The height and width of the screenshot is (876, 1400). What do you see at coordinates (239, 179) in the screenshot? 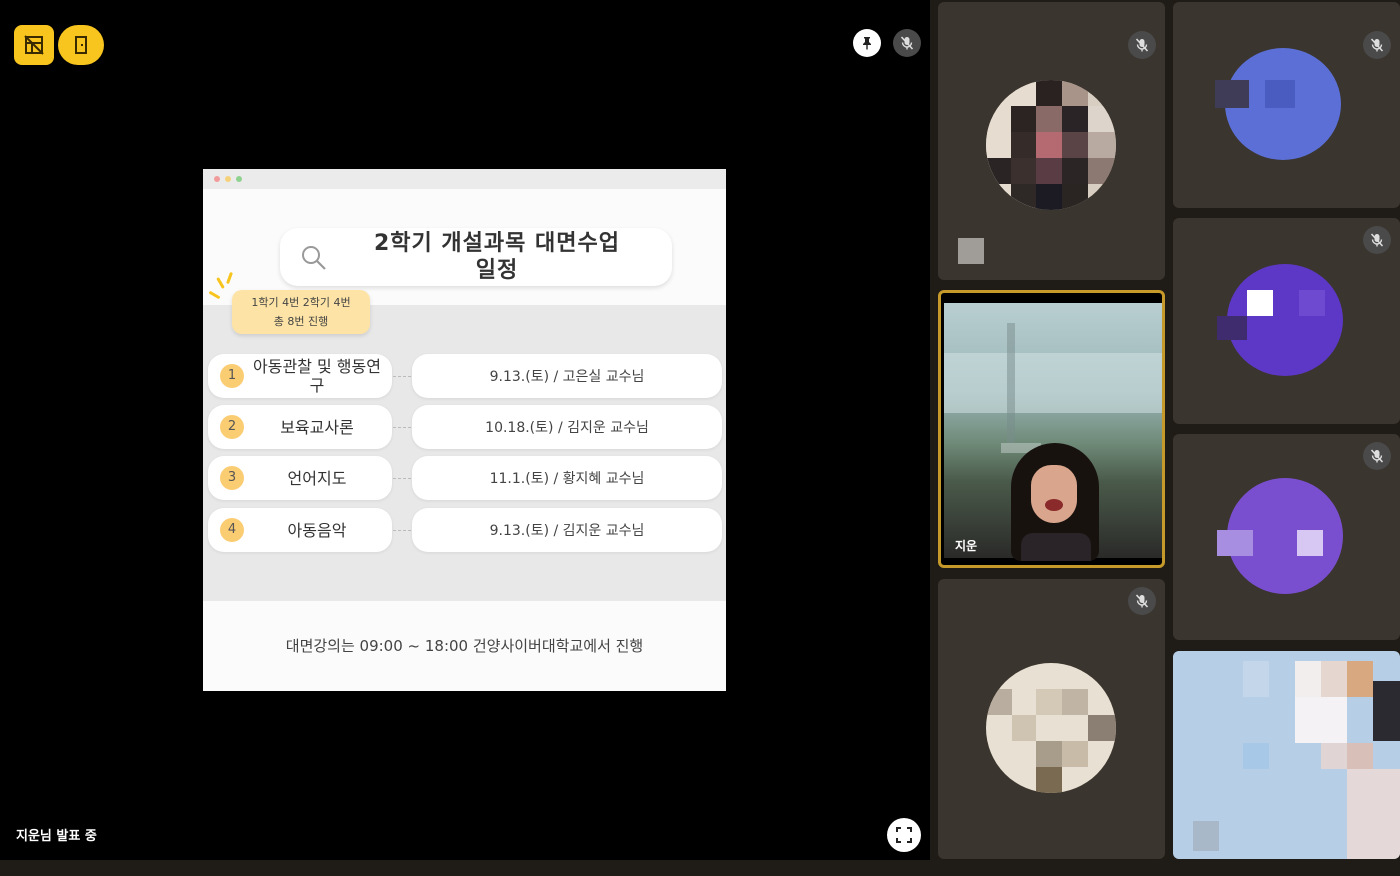
I see `window-dot-green` at bounding box center [239, 179].